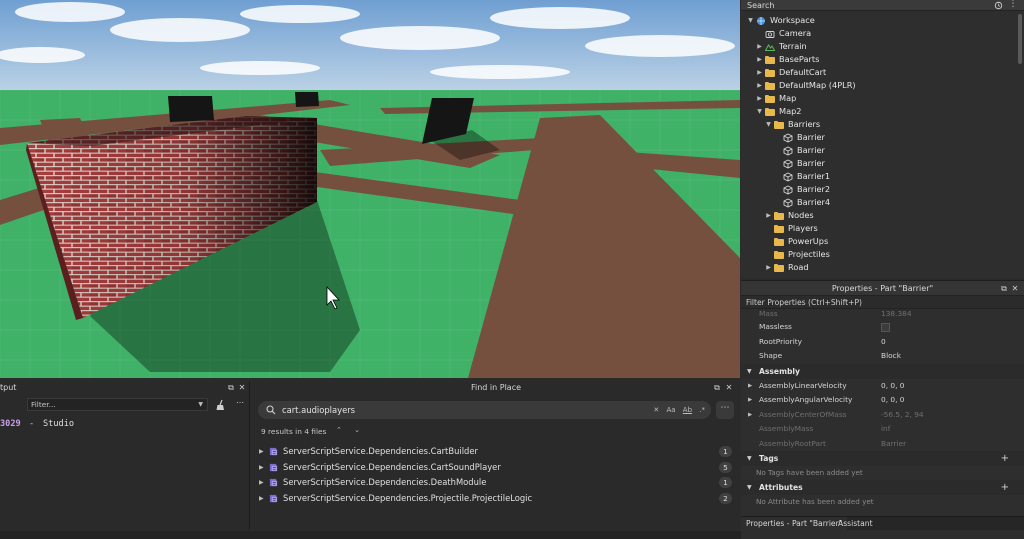  Describe the element at coordinates (1005, 458) in the screenshot. I see `add-tag-icon: +` at that location.